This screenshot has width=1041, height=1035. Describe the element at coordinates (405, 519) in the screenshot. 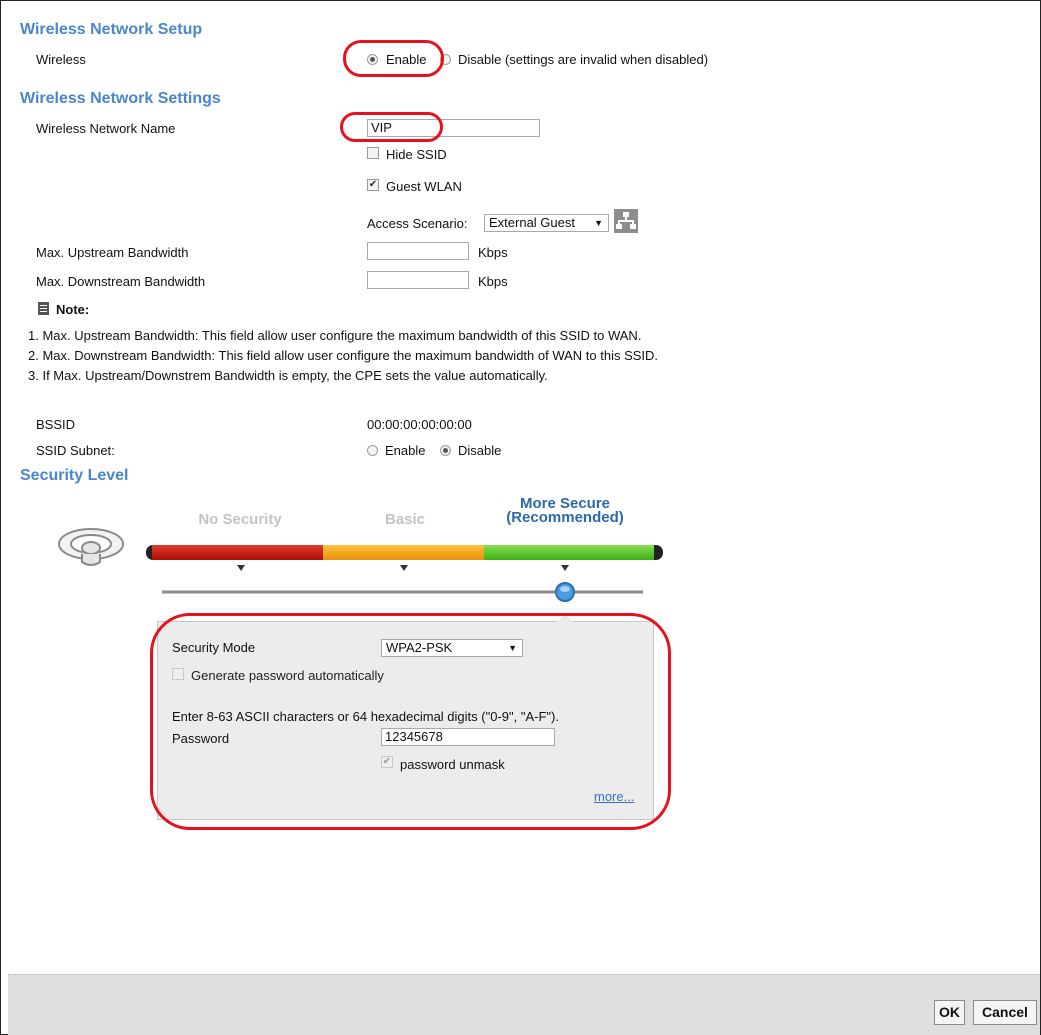

I see `level-basic-label: Basic` at that location.